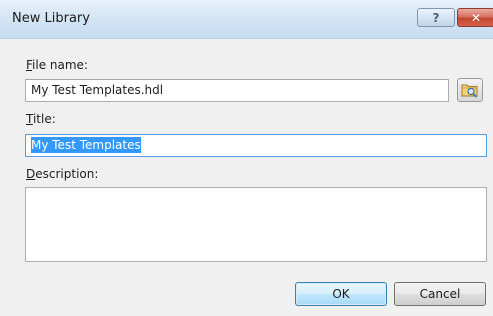 This screenshot has width=493, height=316. I want to click on file-name-input: My Test Templates.hdl, so click(237, 90).